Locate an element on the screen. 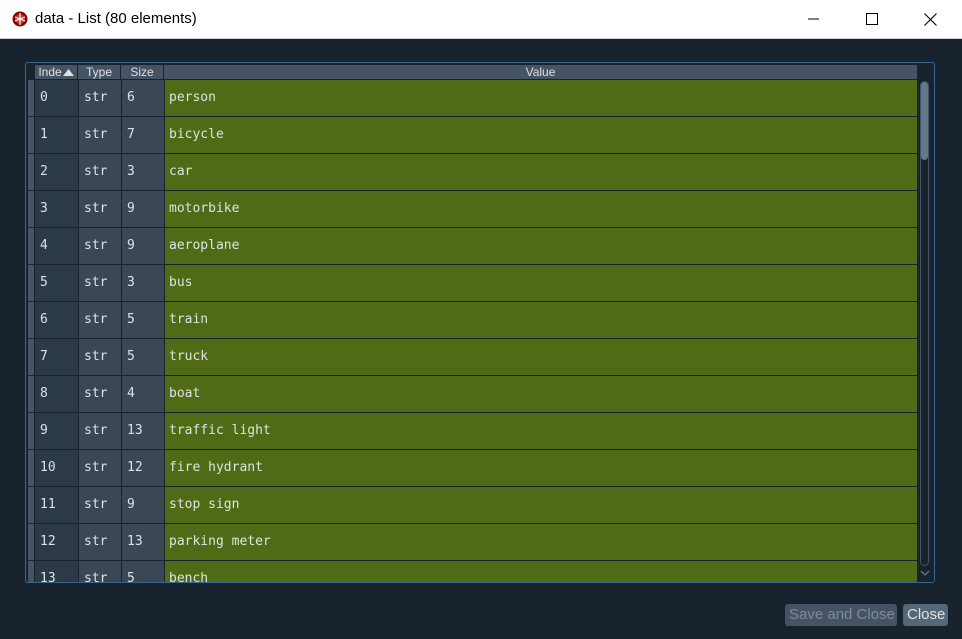  maximize-button is located at coordinates (872, 19).